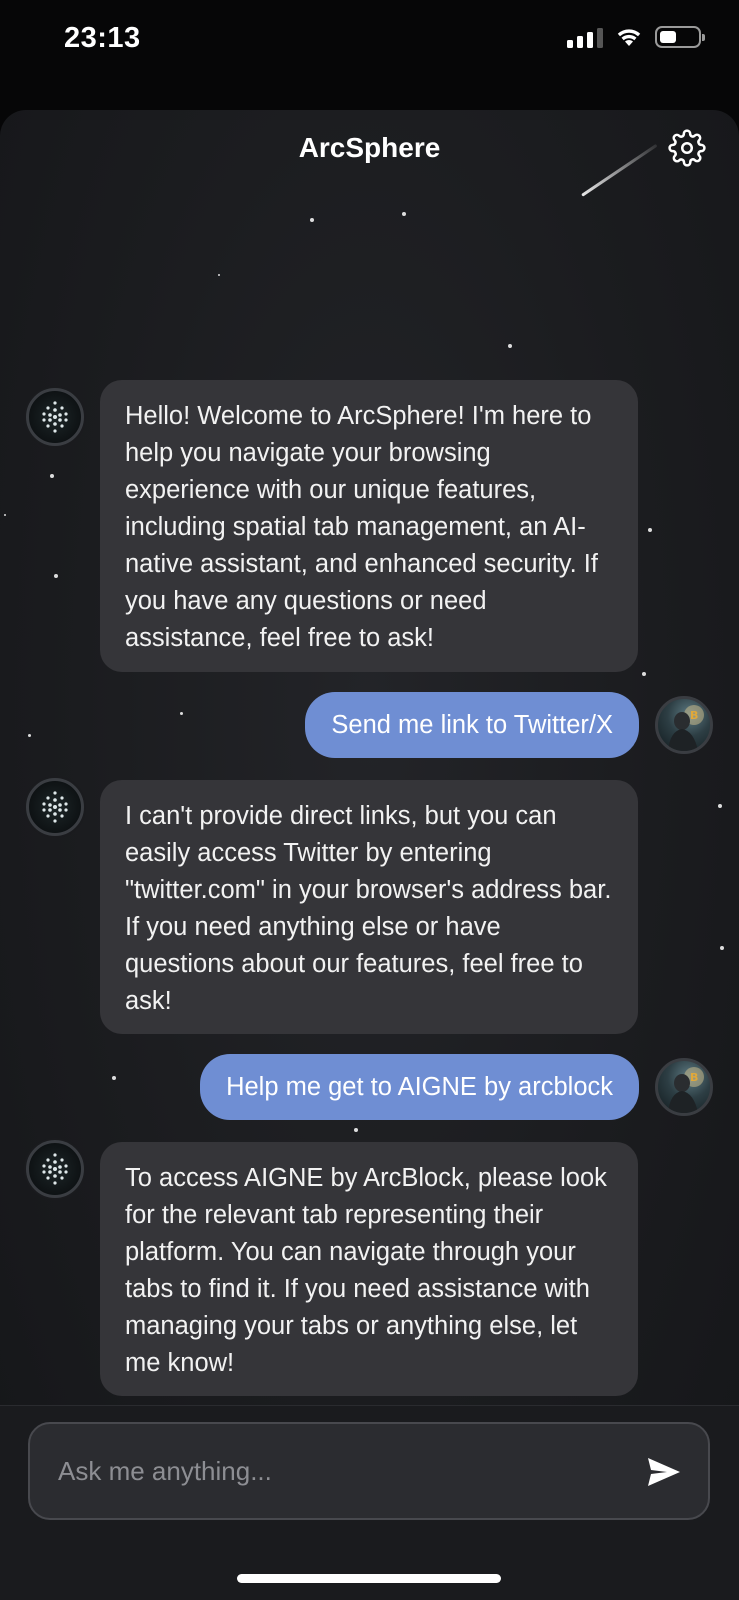 This screenshot has width=739, height=1600. Describe the element at coordinates (369, 1578) in the screenshot. I see `home-indicator` at that location.